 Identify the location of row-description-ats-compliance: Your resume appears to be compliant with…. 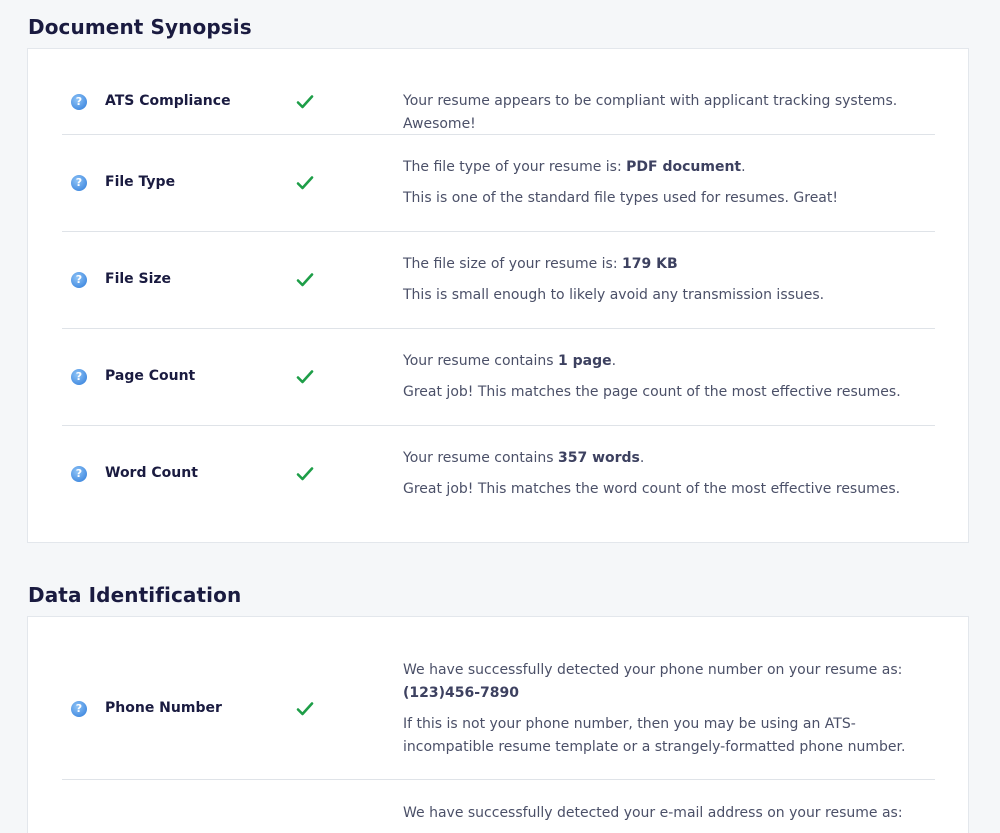
(673, 113).